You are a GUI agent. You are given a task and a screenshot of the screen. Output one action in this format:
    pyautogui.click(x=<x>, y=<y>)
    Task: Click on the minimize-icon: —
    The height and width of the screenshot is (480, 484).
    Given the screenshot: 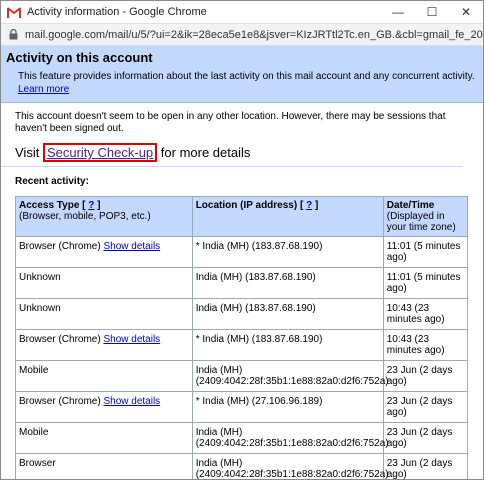 What is the action you would take?
    pyautogui.click(x=398, y=12)
    